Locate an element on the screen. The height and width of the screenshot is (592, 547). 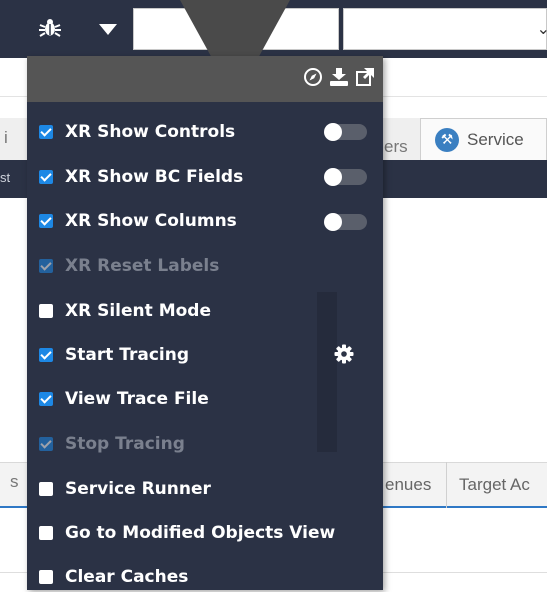
menu-item-label: XR Silent Mode is located at coordinates (138, 311).